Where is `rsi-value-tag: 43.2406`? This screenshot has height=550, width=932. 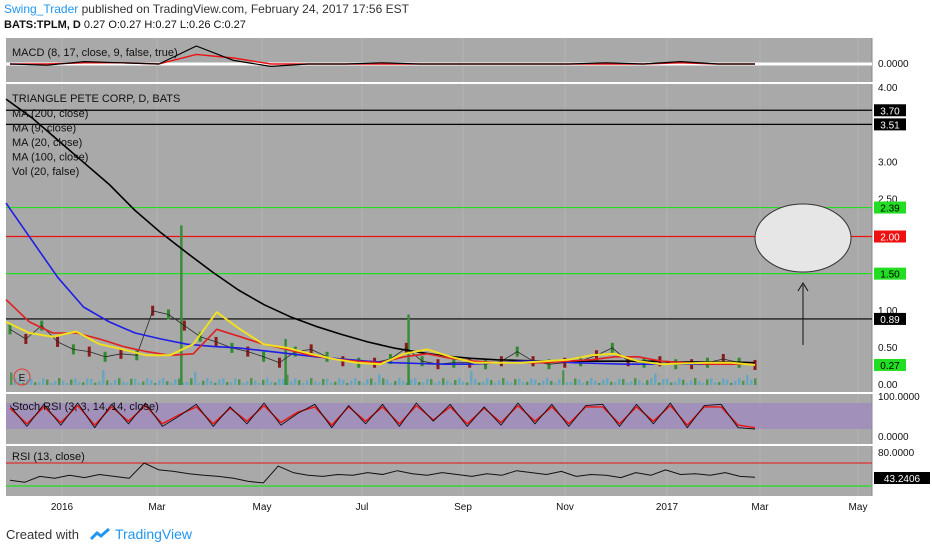
rsi-value-tag: 43.2406 is located at coordinates (902, 479).